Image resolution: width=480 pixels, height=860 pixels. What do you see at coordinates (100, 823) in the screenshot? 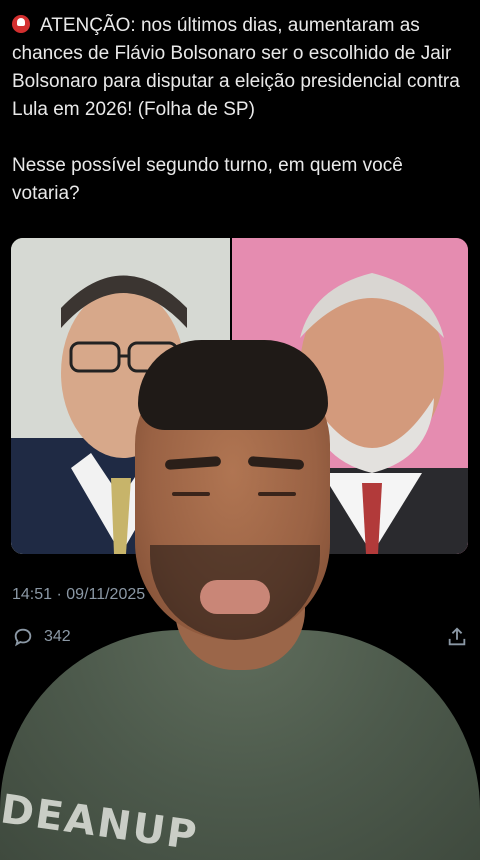
I see `shirt-print: DEANUP` at bounding box center [100, 823].